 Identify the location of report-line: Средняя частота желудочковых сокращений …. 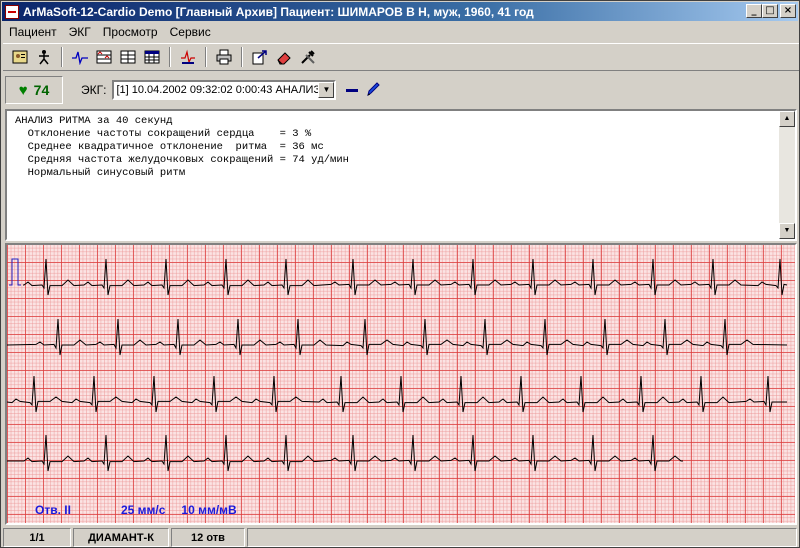
(182, 160).